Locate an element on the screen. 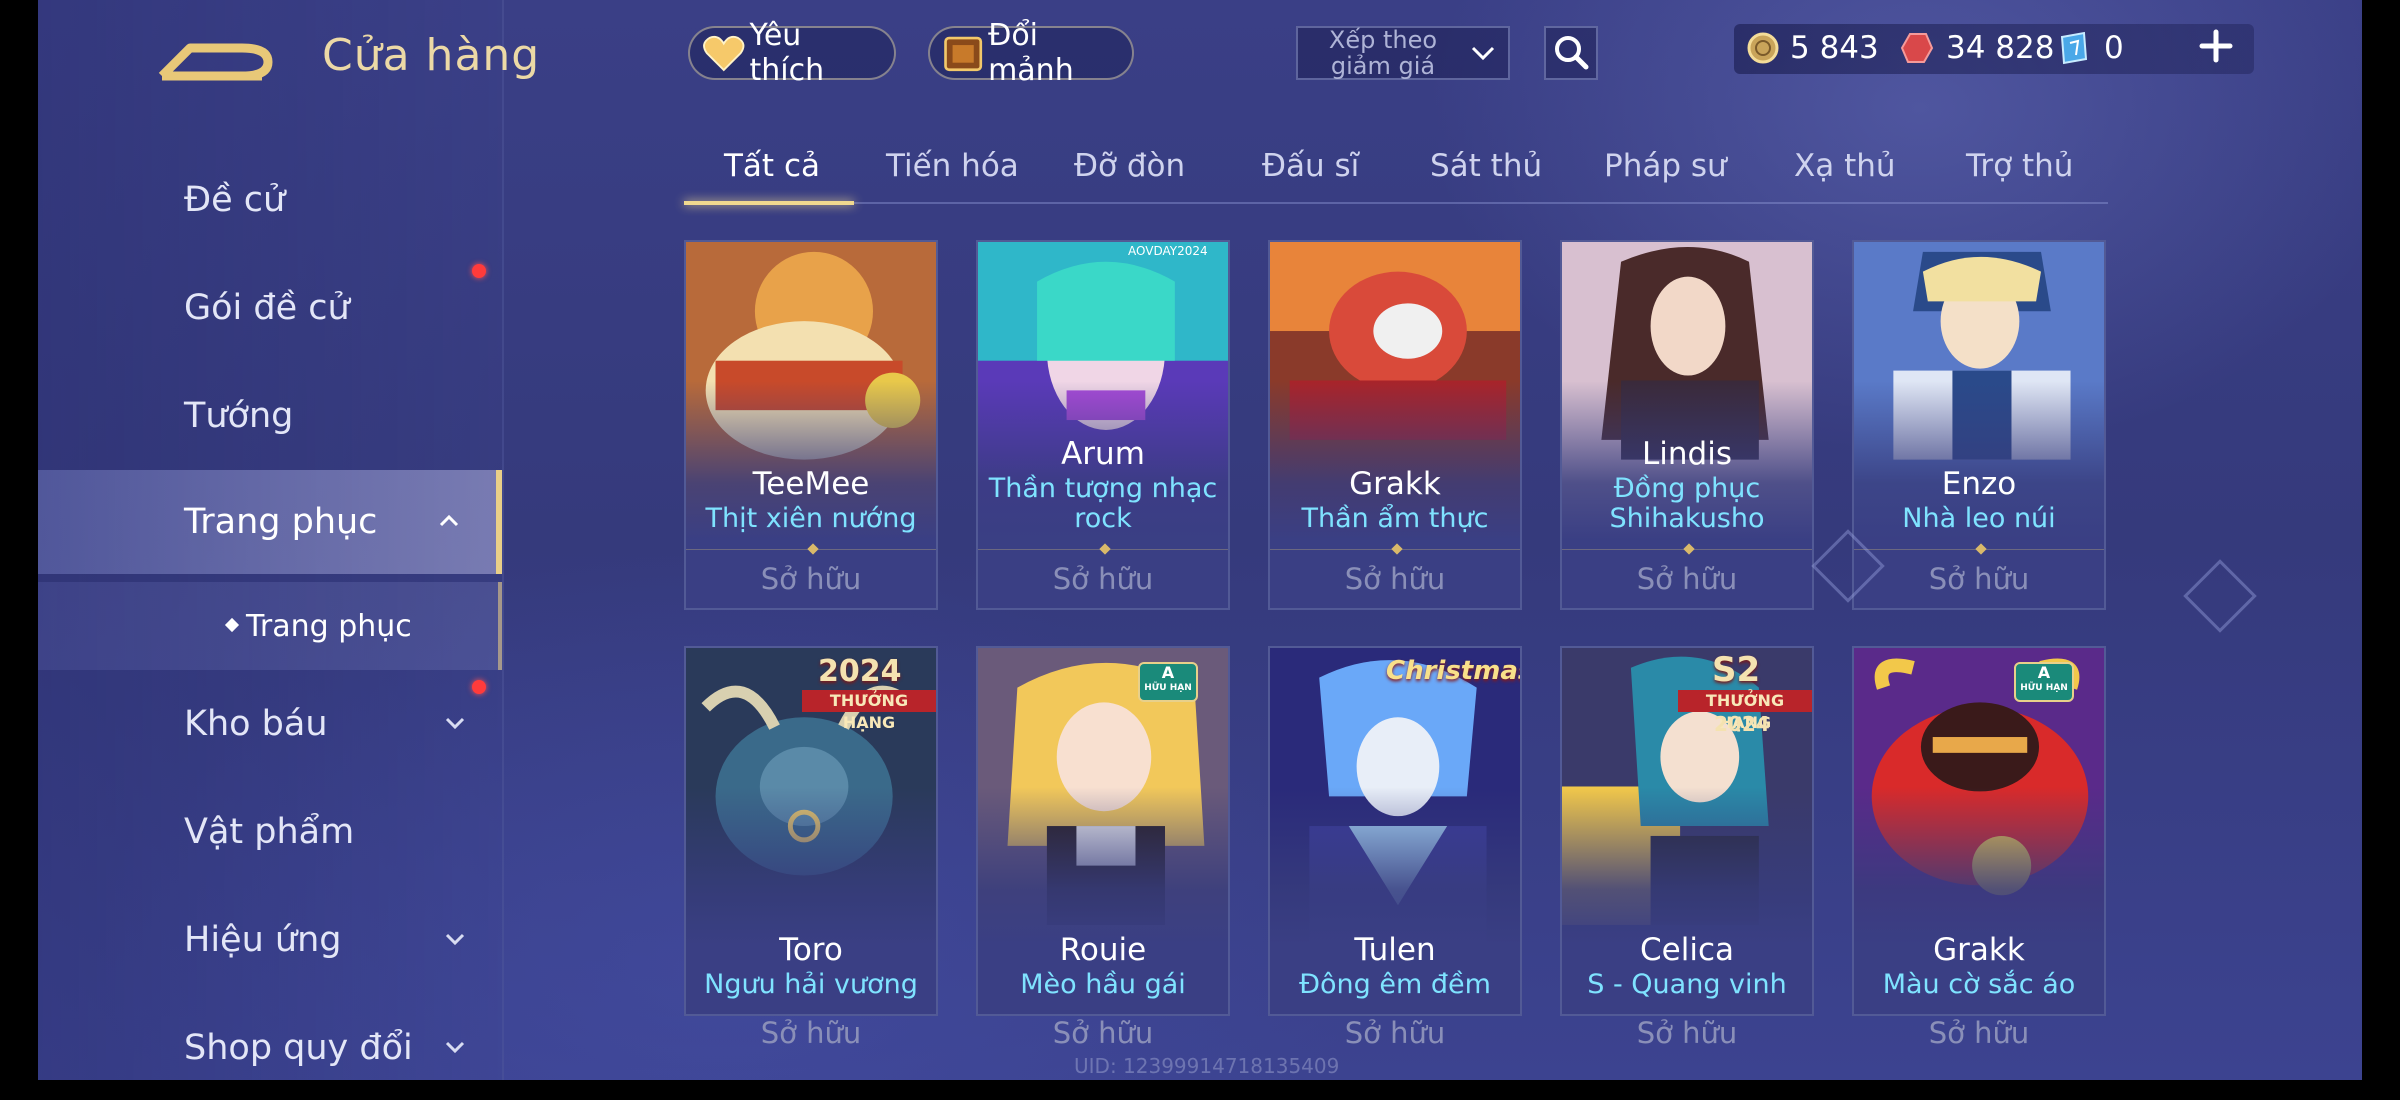  decor-diamond-icon is located at coordinates (2220, 596).